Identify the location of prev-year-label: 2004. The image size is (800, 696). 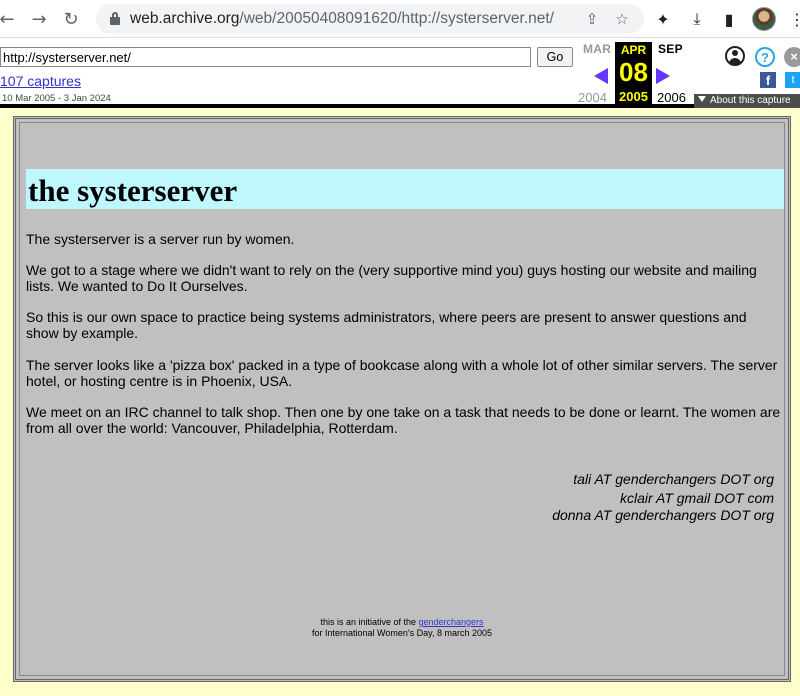
(592, 97).